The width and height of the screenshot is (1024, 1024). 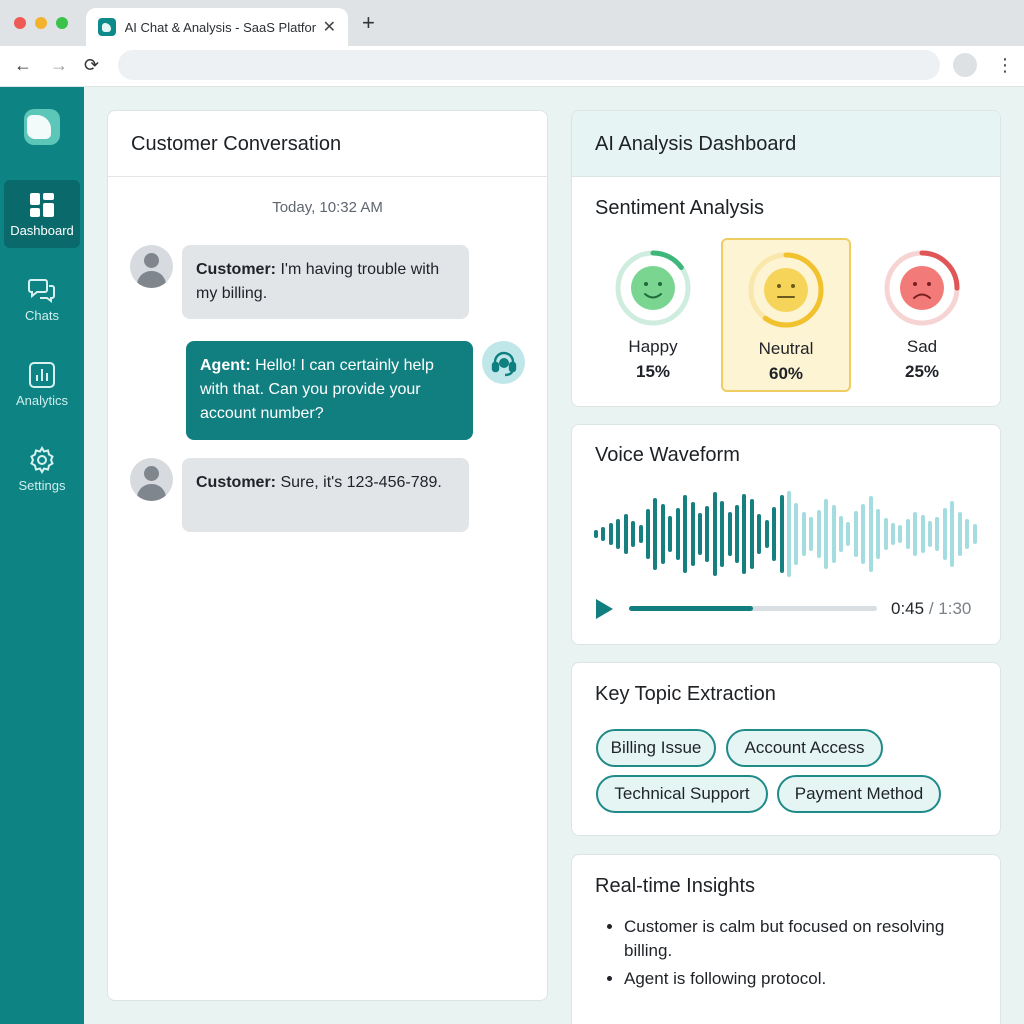 What do you see at coordinates (696, 144) in the screenshot?
I see `analysis-title: AI Analysis Dashboard` at bounding box center [696, 144].